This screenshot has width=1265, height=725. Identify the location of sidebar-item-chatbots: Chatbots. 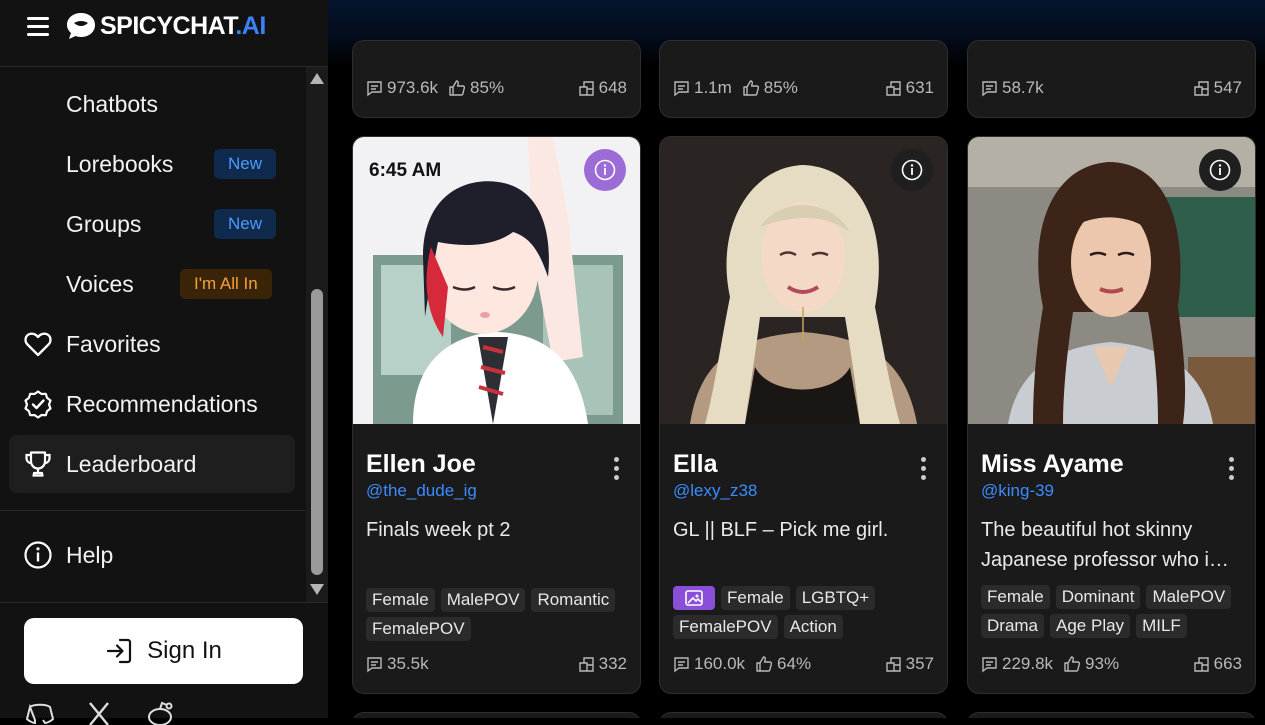
(152, 104).